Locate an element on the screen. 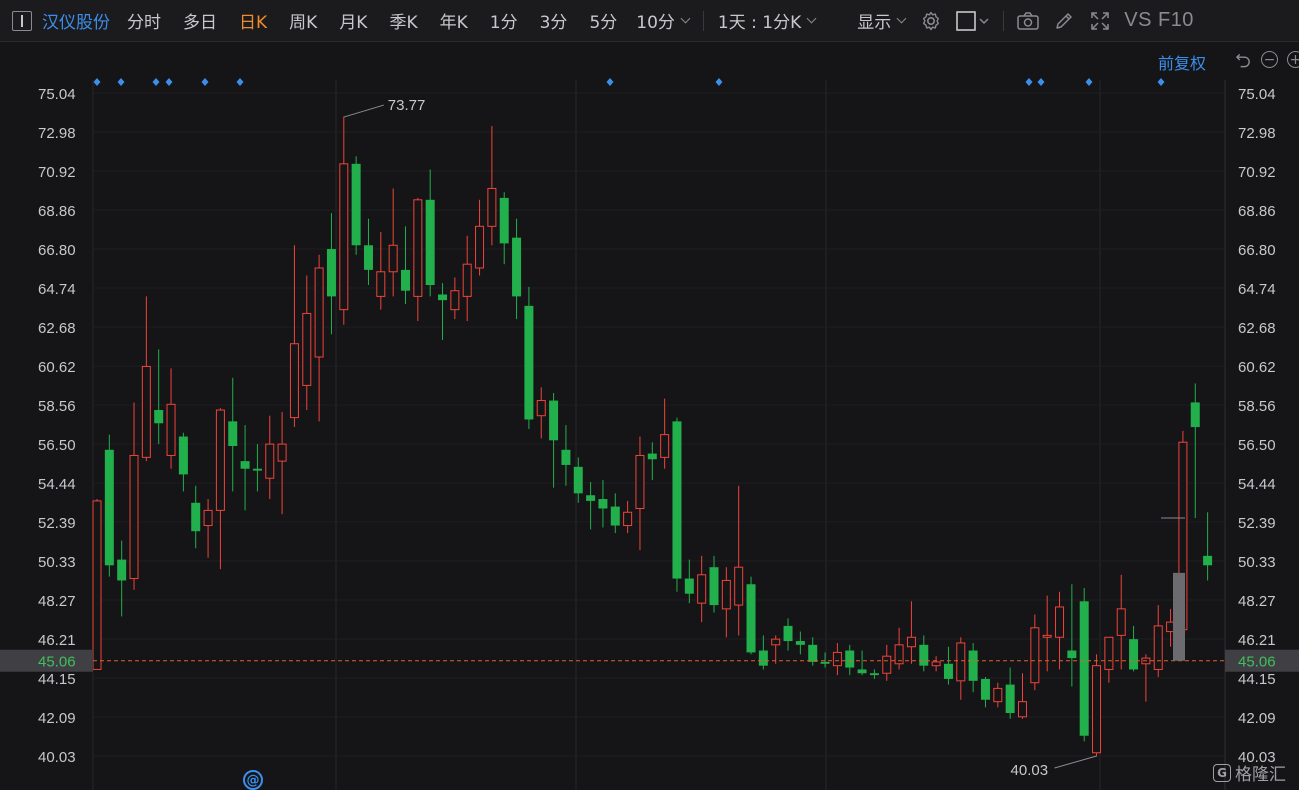  low-leader-line is located at coordinates (1075, 762).